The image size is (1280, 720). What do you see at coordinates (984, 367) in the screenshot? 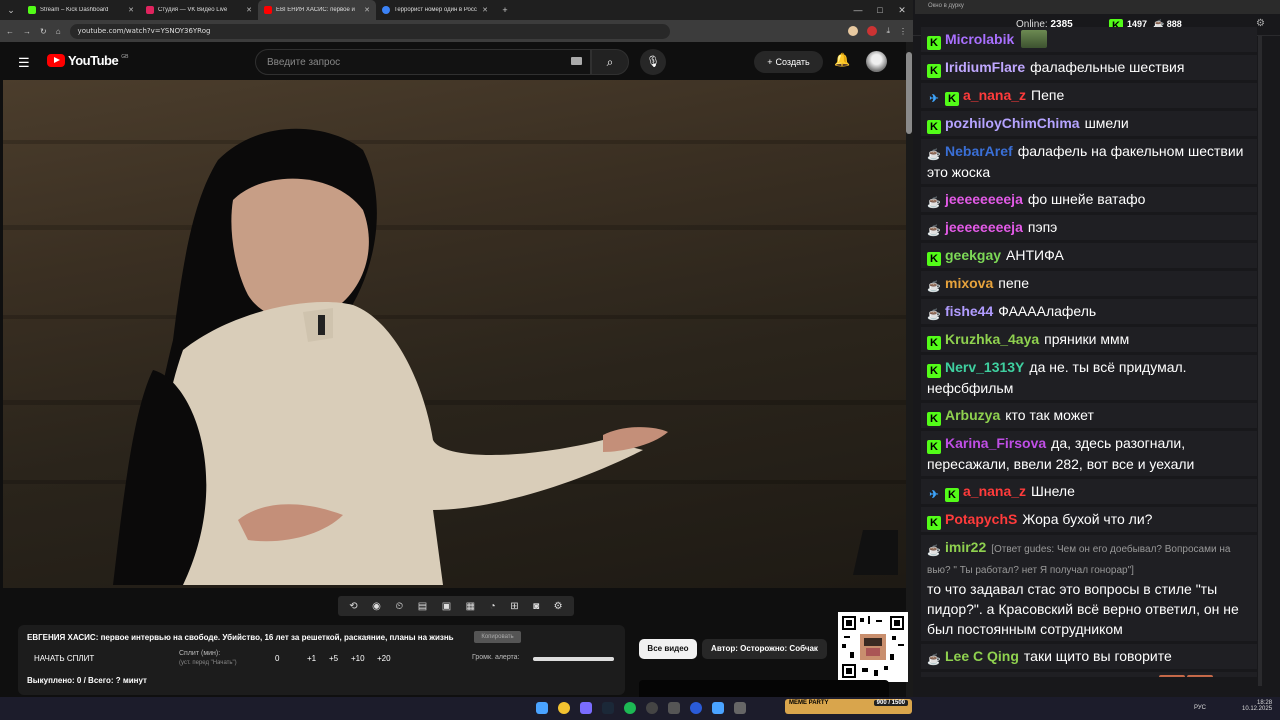
I see `chat-username: Nerv_1313Y` at bounding box center [984, 367].